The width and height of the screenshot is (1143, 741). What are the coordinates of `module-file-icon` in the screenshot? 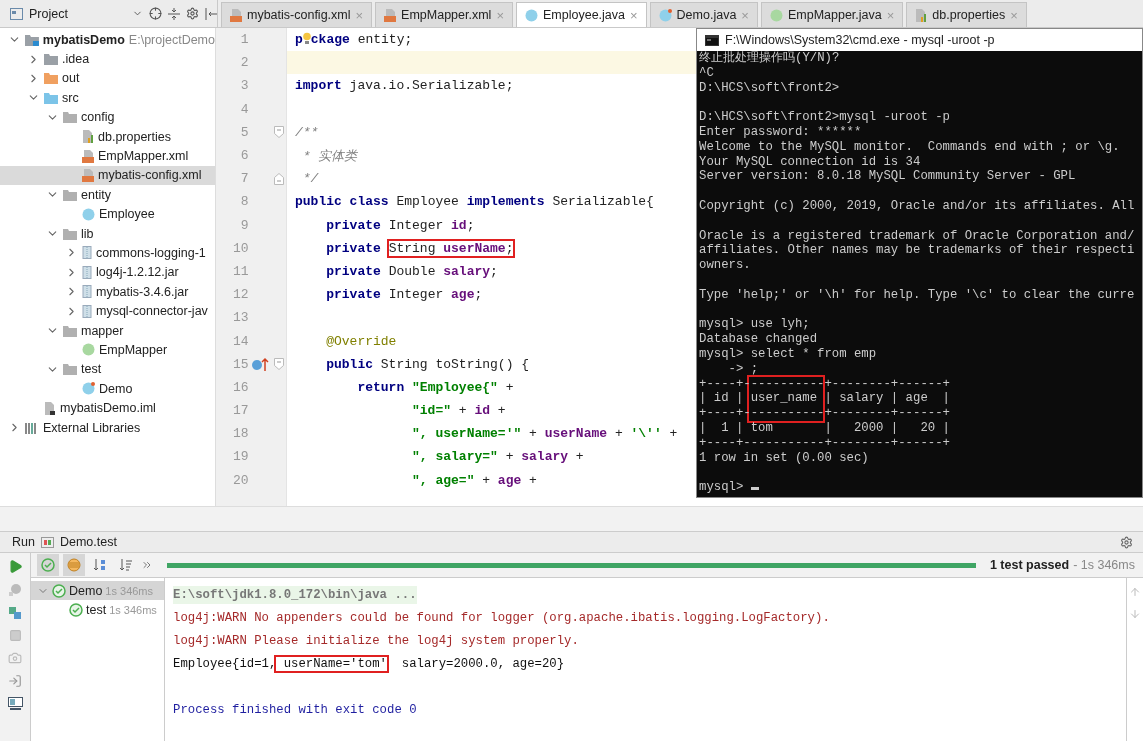 It's located at (50, 408).